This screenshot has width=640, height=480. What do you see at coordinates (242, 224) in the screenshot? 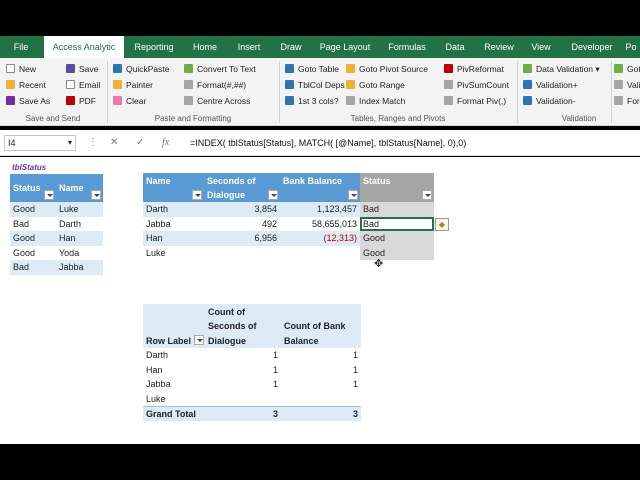
I see `cell: 492` at bounding box center [242, 224].